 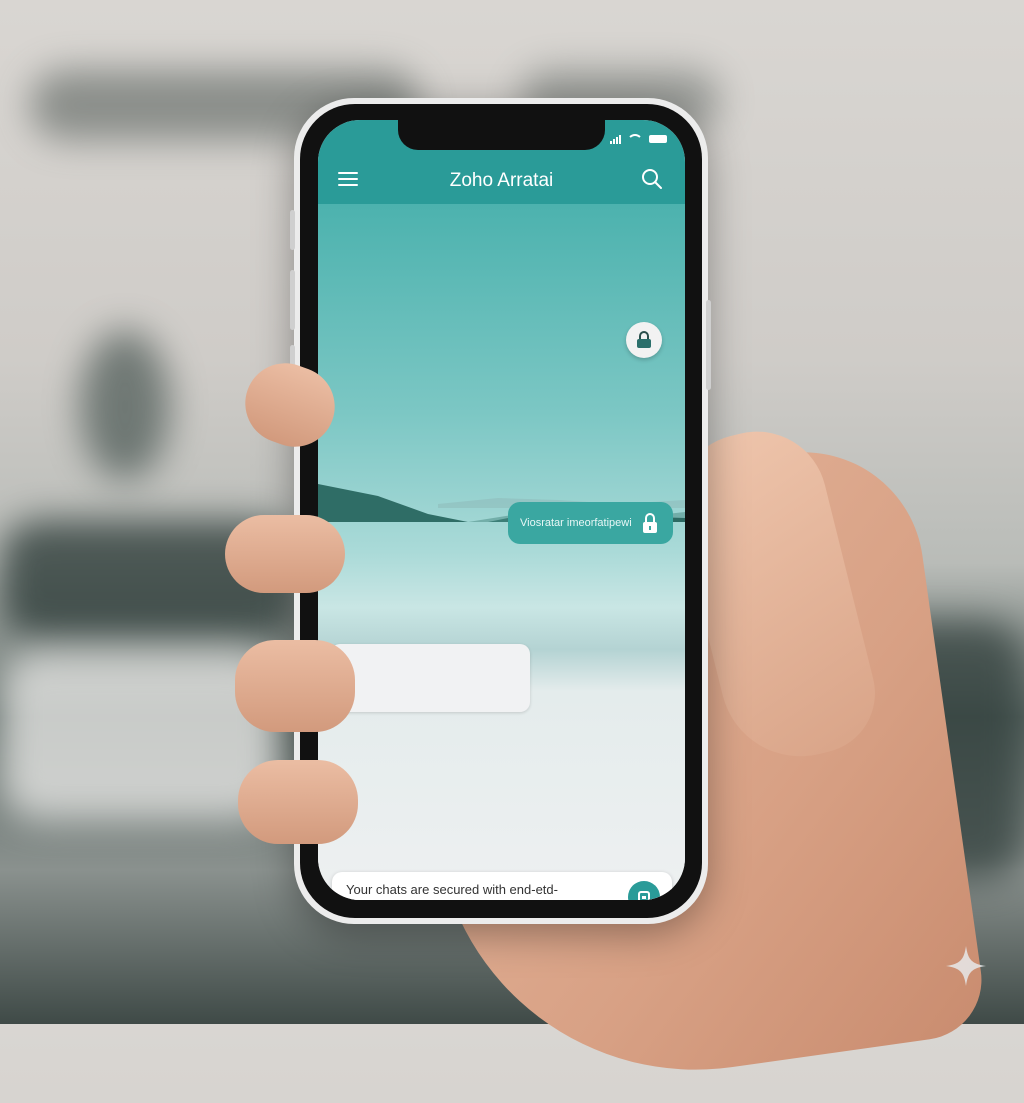 I want to click on background-blur, so click(x=125, y=405).